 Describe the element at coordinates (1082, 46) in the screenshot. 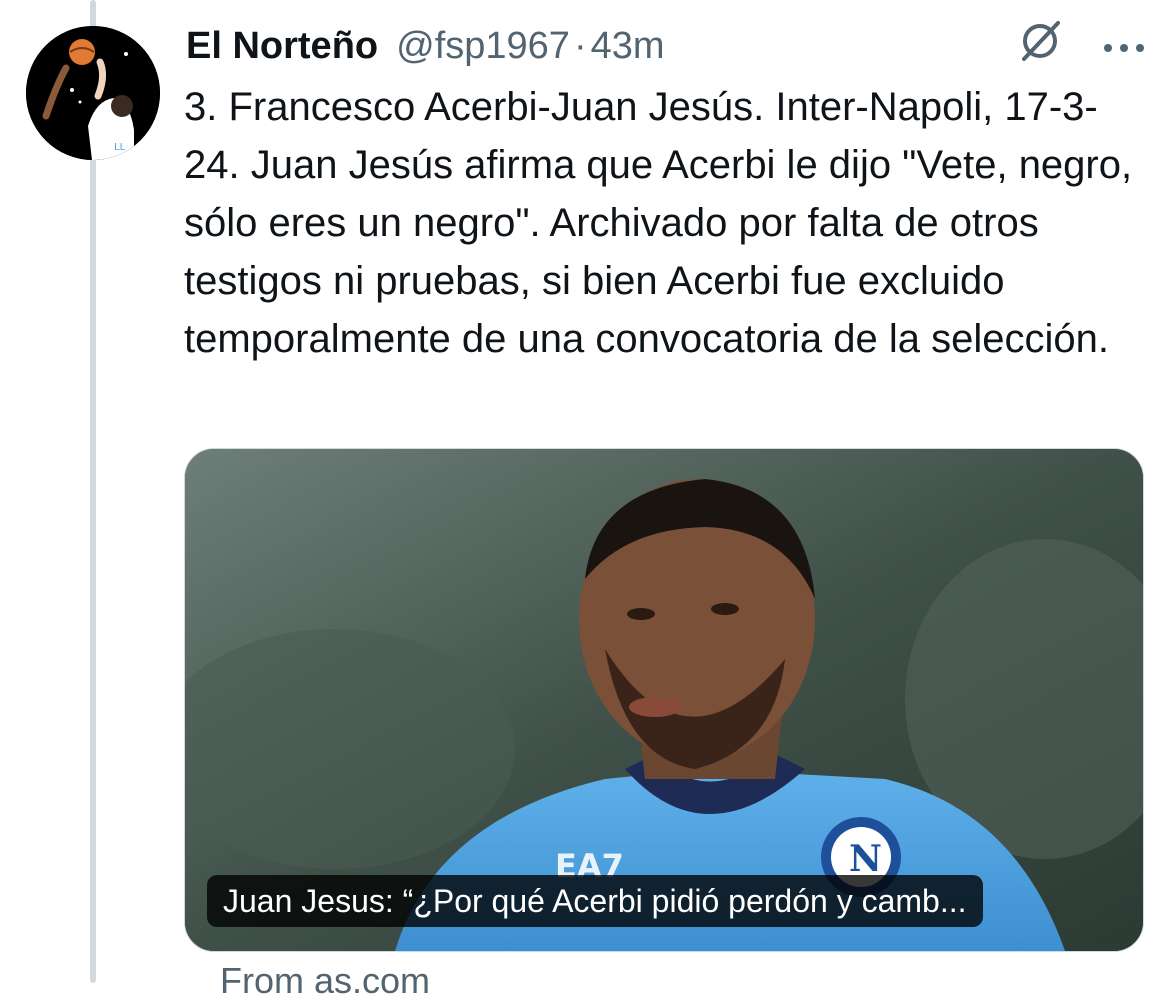

I see `header-actions` at that location.